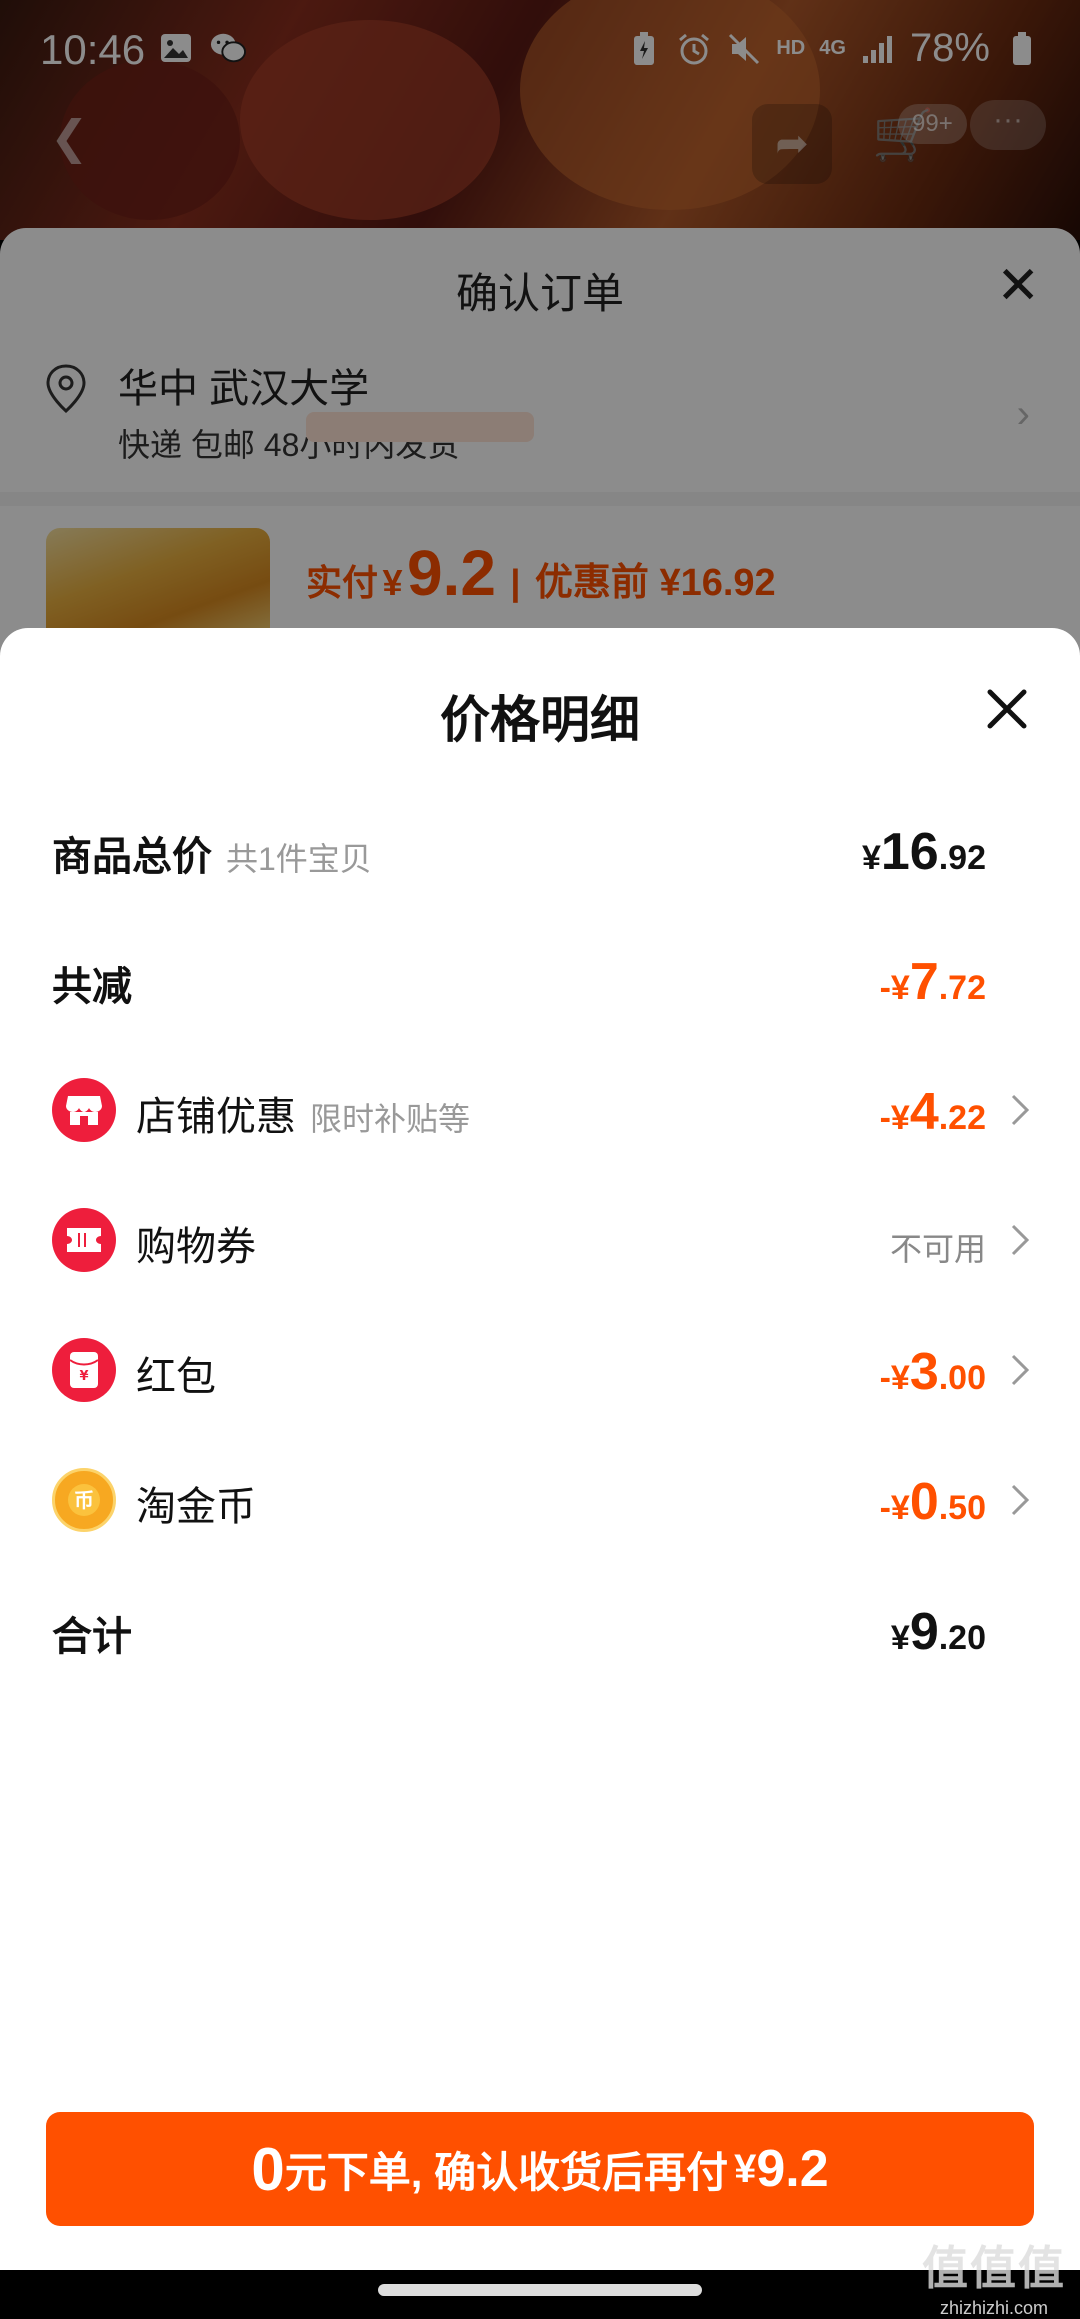  What do you see at coordinates (196, 1507) in the screenshot?
I see `gold-coin-label: 淘金币` at bounding box center [196, 1507].